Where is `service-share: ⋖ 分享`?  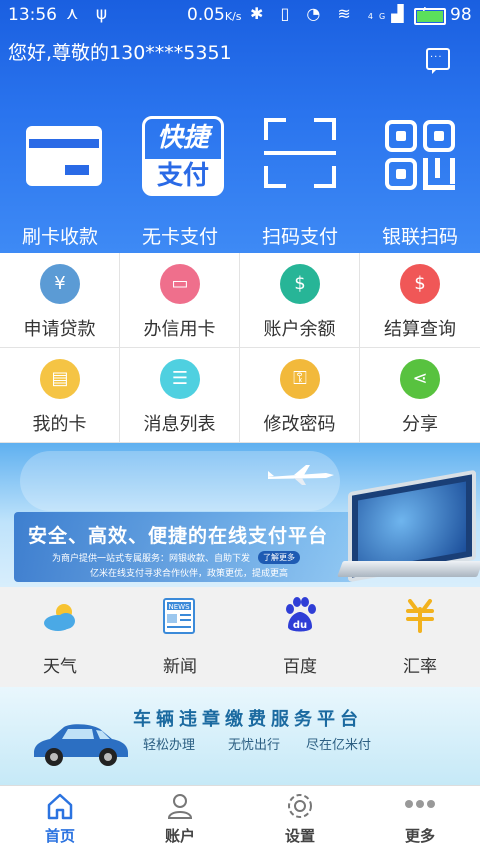
service-share: ⋖ 分享 is located at coordinates (420, 395).